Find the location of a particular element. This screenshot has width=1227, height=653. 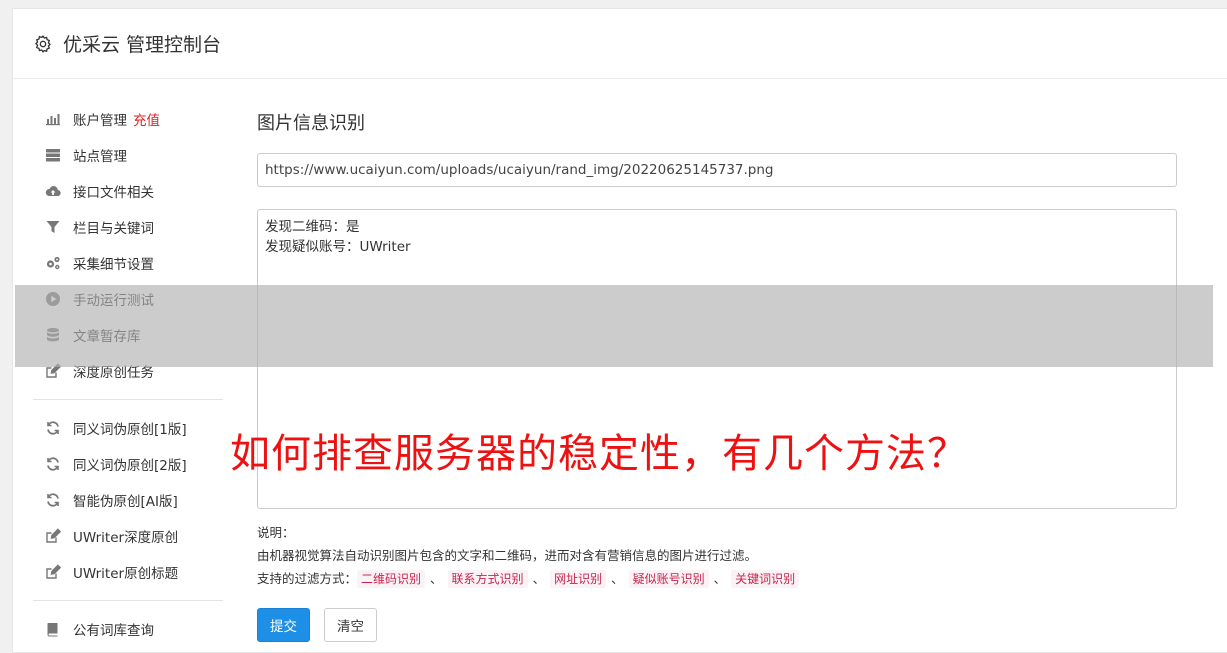

sidebar-item: 接口文件相关 is located at coordinates (128, 191).